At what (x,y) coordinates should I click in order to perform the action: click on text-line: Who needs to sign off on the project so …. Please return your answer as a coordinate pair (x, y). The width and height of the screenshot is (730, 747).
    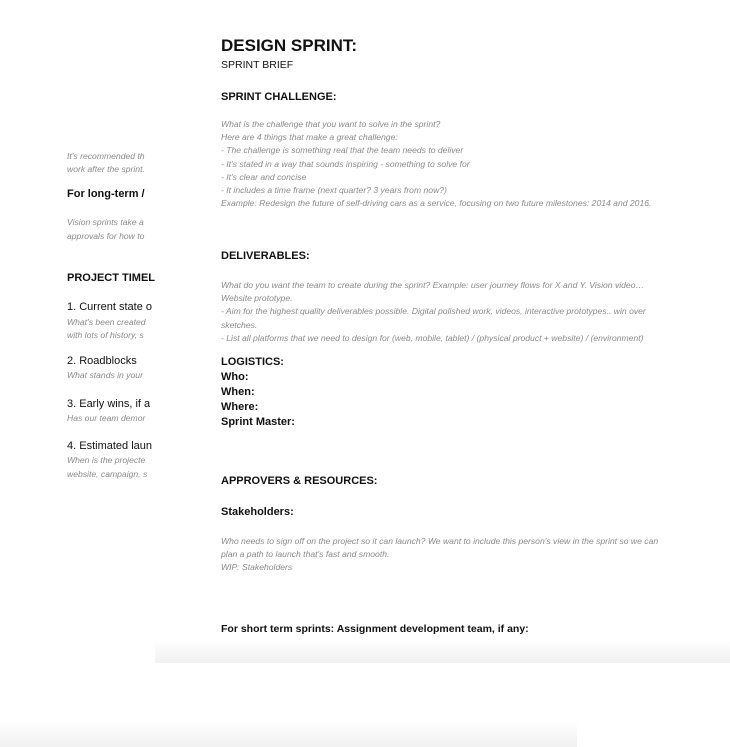
    Looking at the image, I should click on (440, 548).